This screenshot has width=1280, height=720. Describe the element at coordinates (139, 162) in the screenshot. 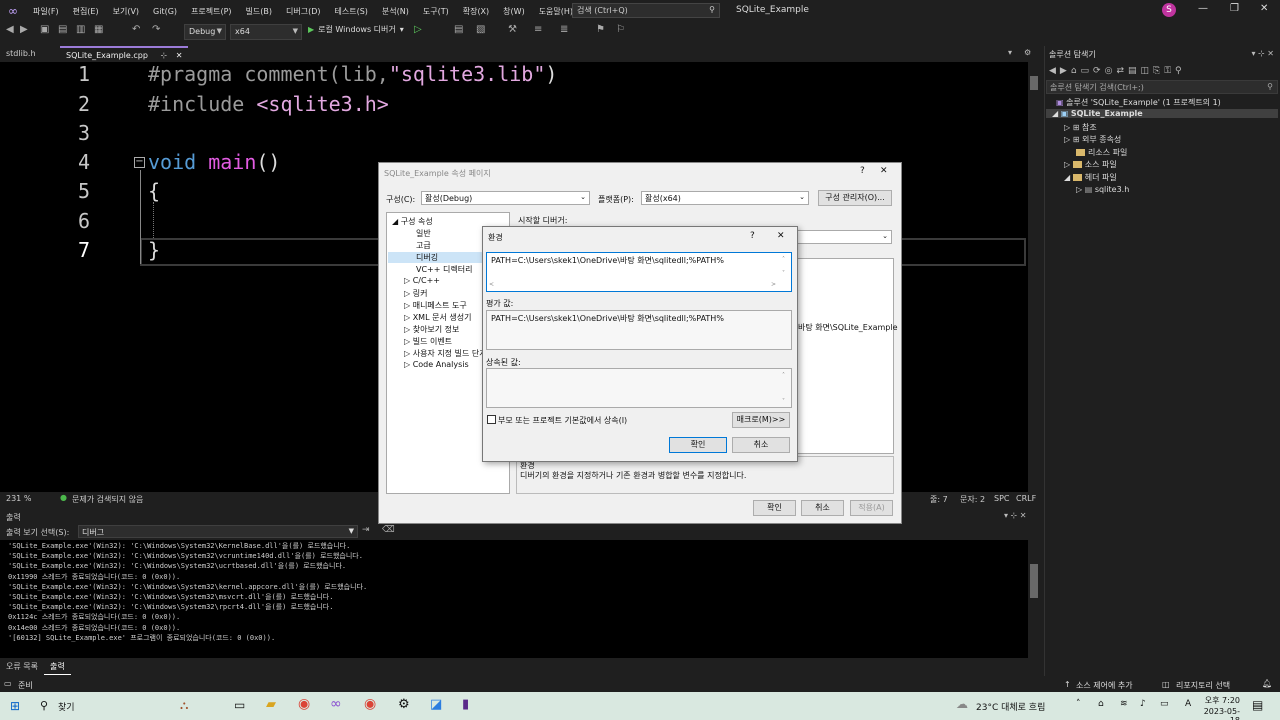

I see `collapse-icon: −` at that location.